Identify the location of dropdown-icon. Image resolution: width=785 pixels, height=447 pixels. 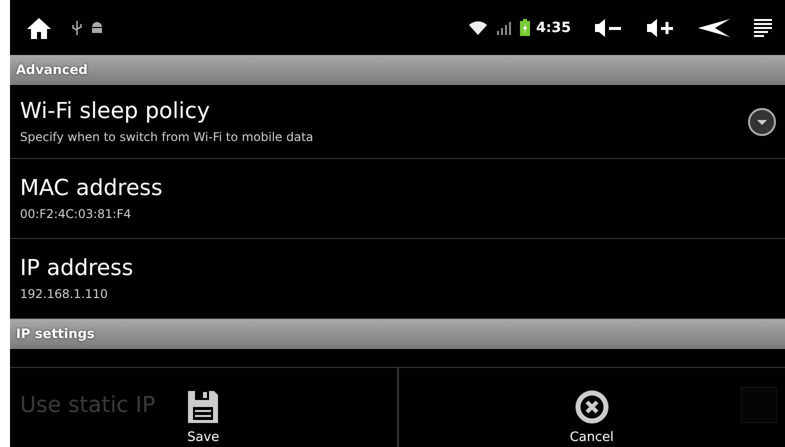
(762, 121).